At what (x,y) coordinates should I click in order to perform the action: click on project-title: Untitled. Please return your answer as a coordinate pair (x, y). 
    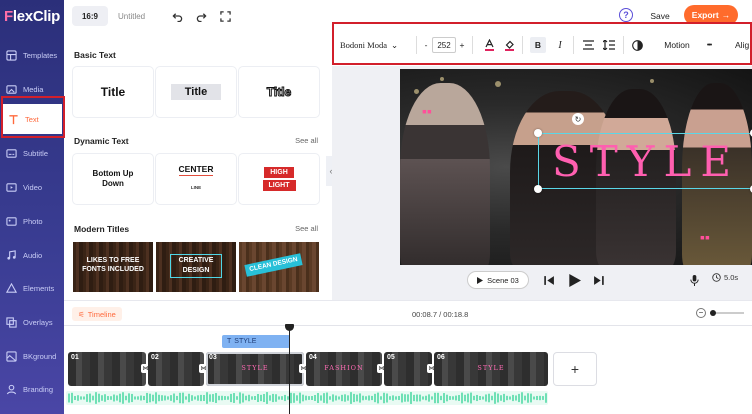
    Looking at the image, I should click on (139, 16).